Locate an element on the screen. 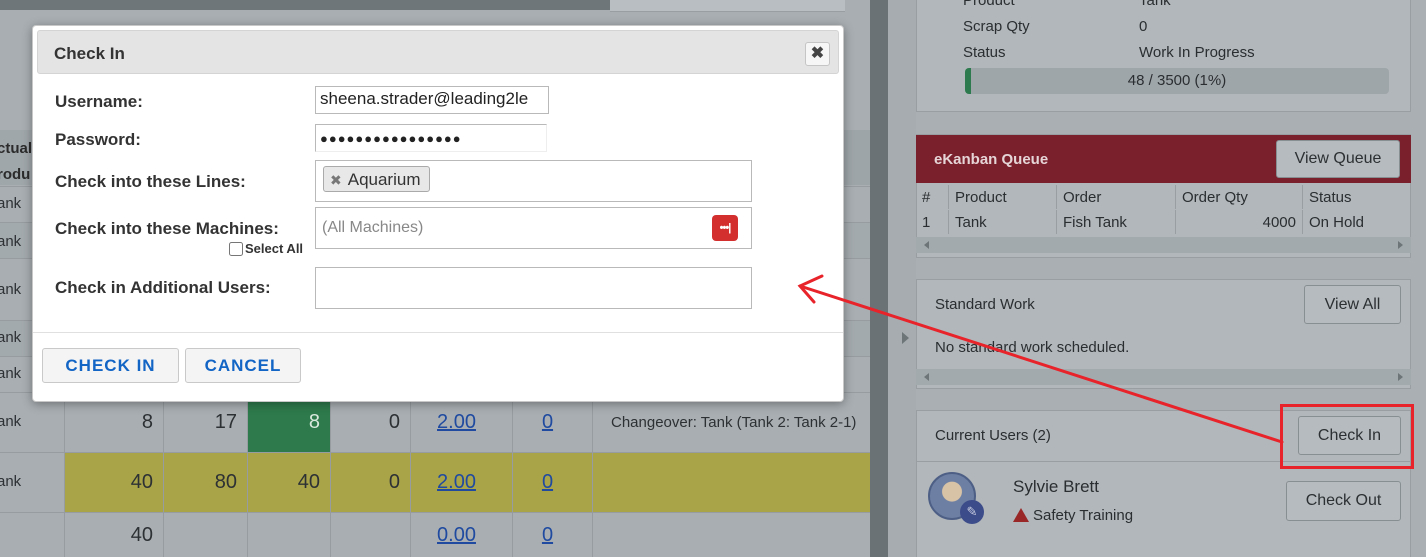 The width and height of the screenshot is (1426, 557). check-in-submit-button: CHECK IN is located at coordinates (110, 365).